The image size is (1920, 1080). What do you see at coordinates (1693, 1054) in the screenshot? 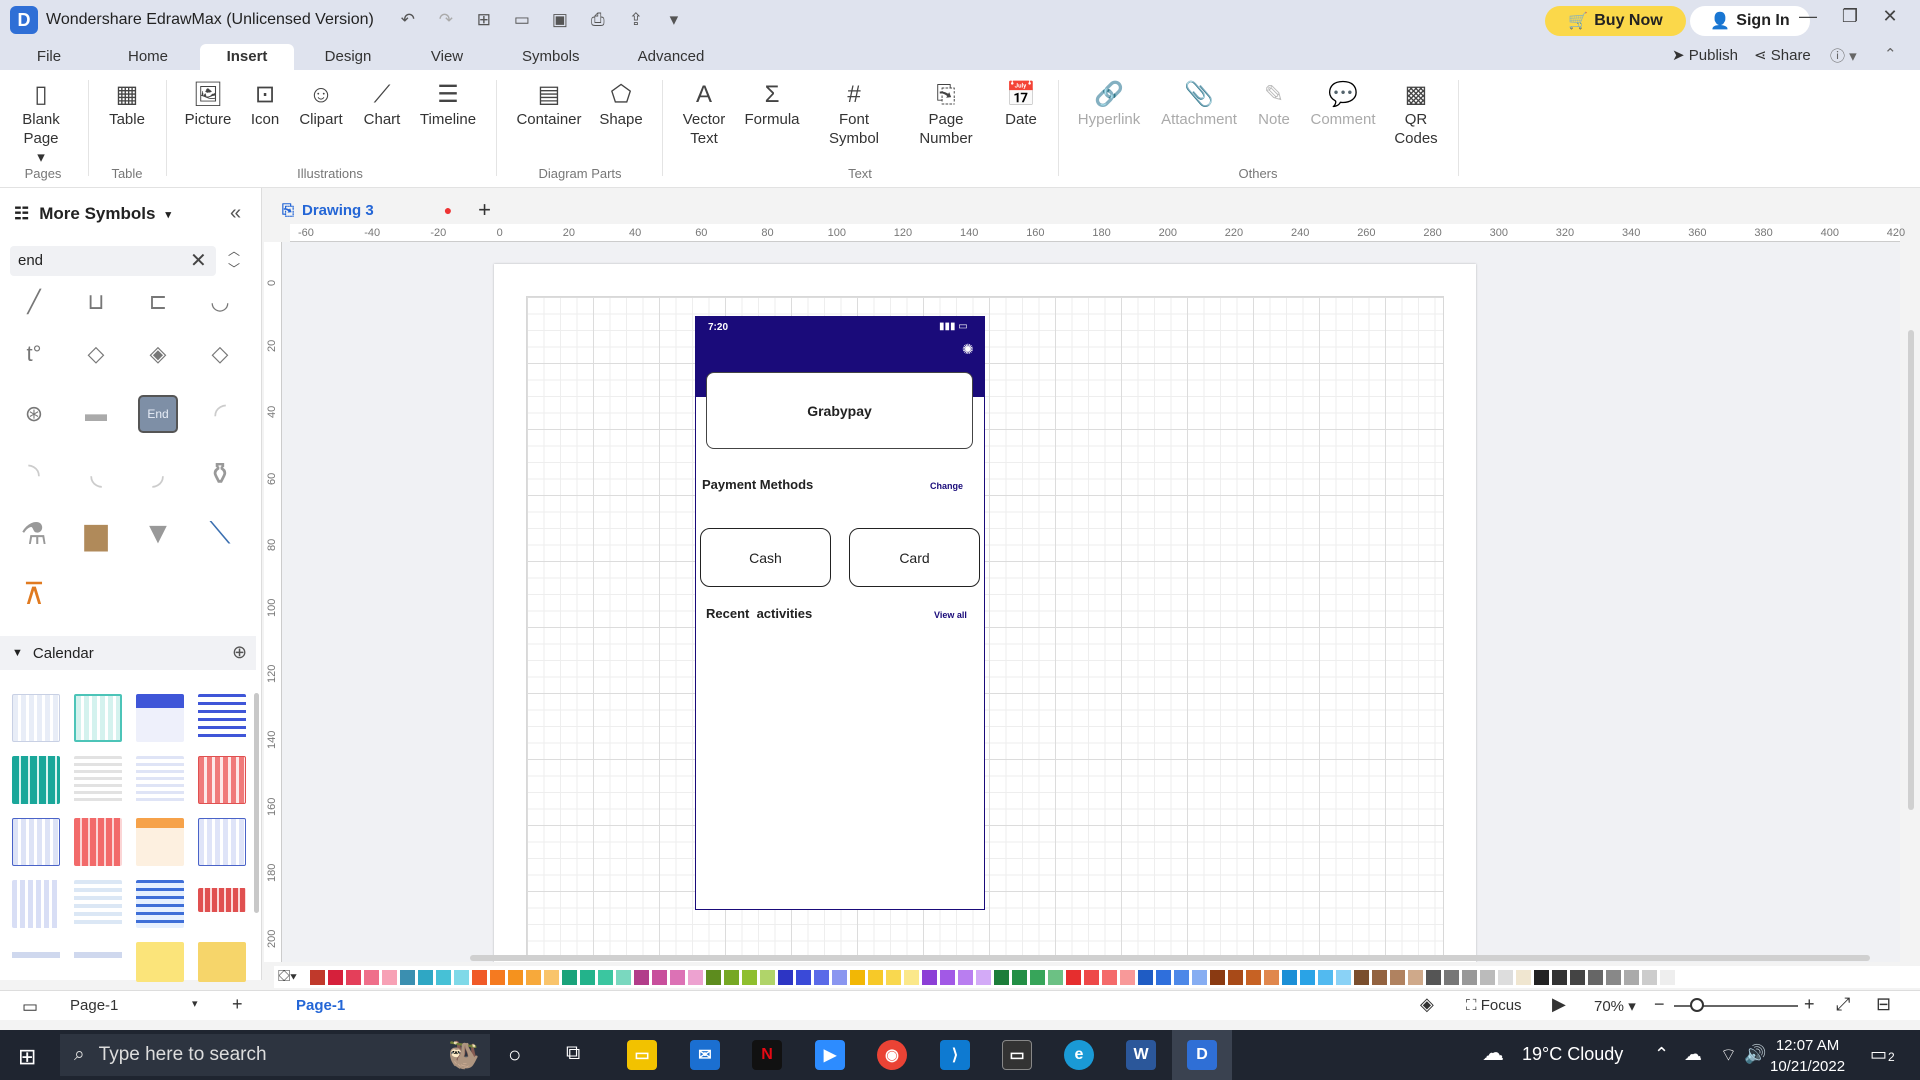
I see `onedrive-icon: ☁` at bounding box center [1693, 1054].